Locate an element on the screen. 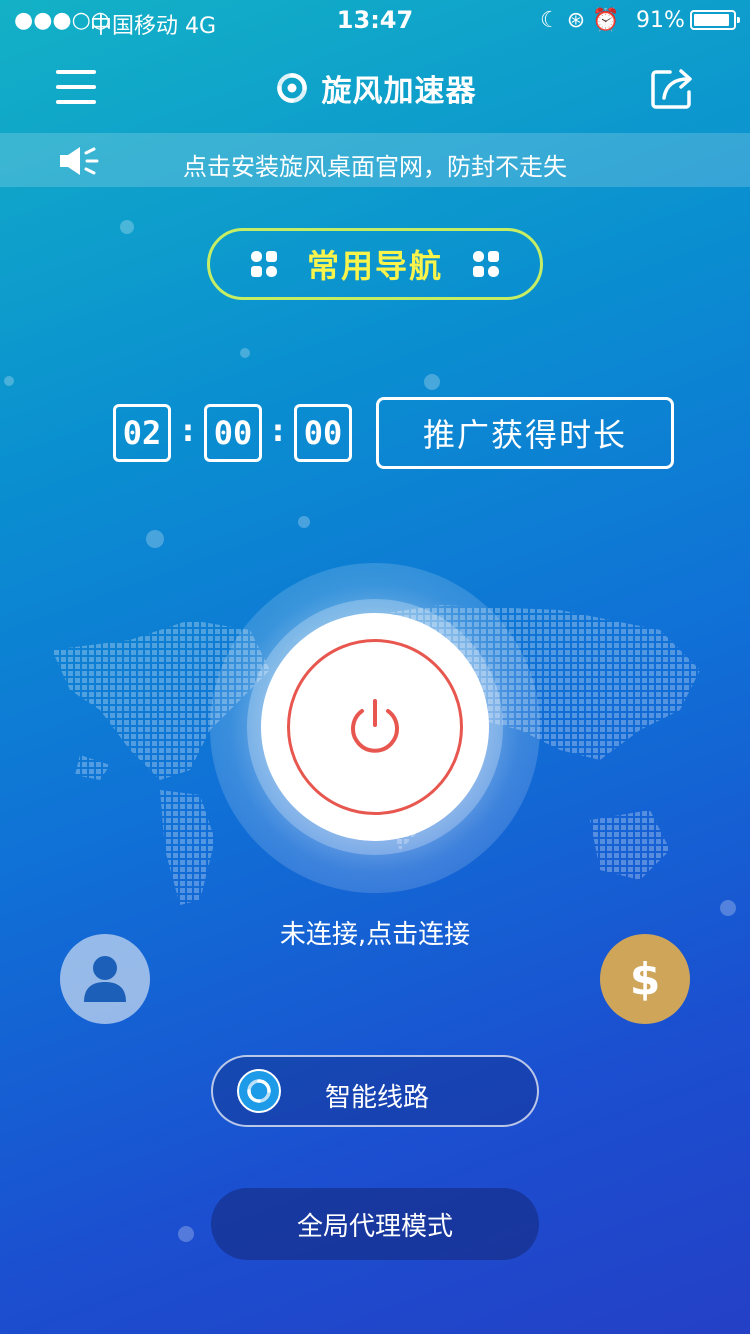  battery-fill is located at coordinates (711, 20).